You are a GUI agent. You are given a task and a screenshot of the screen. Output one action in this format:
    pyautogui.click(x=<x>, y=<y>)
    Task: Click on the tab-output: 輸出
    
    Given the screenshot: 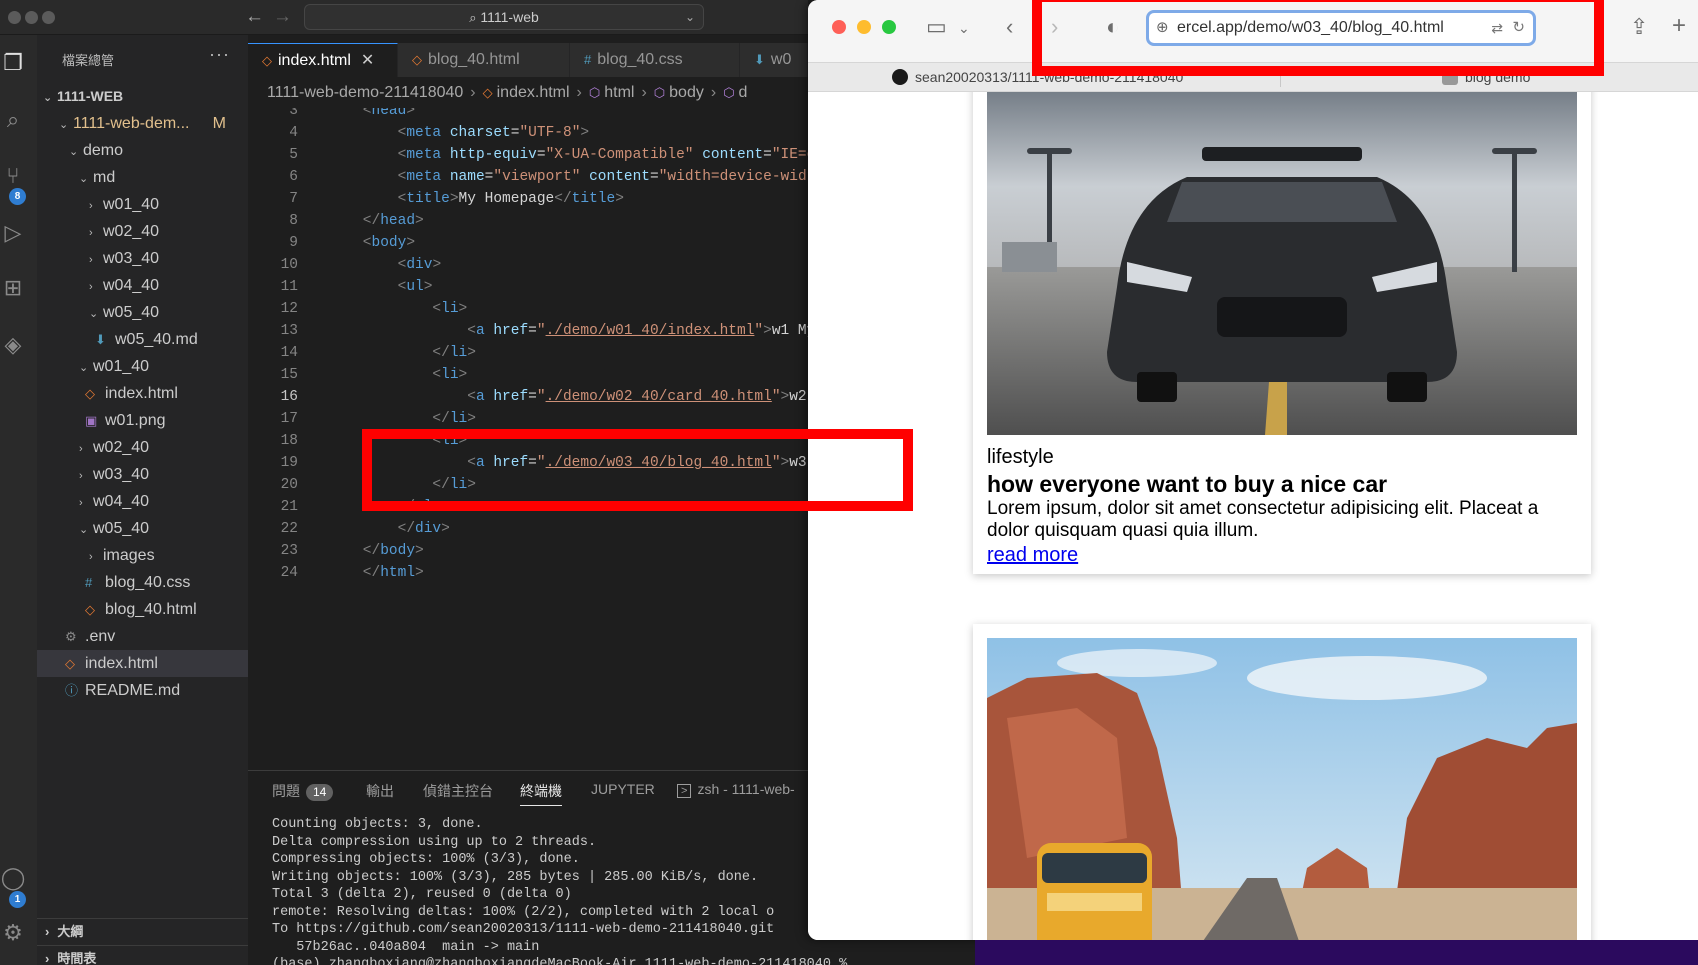 What is the action you would take?
    pyautogui.click(x=380, y=791)
    